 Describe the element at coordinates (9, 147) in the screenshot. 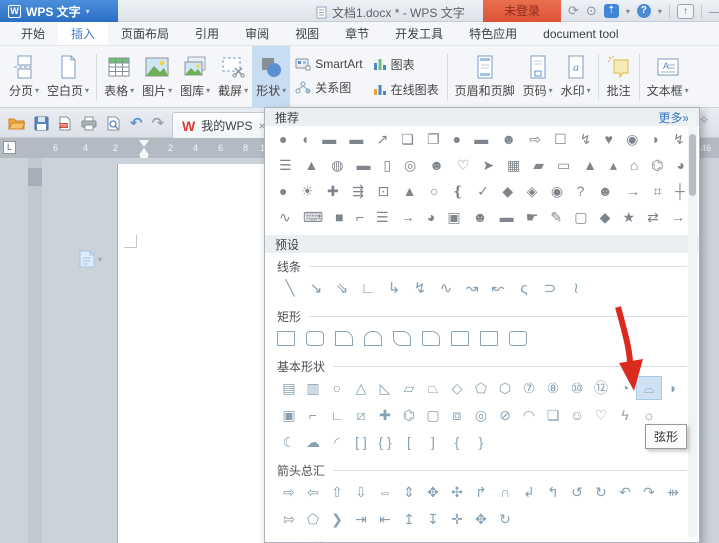

I see `tab-stop-selector: L` at that location.